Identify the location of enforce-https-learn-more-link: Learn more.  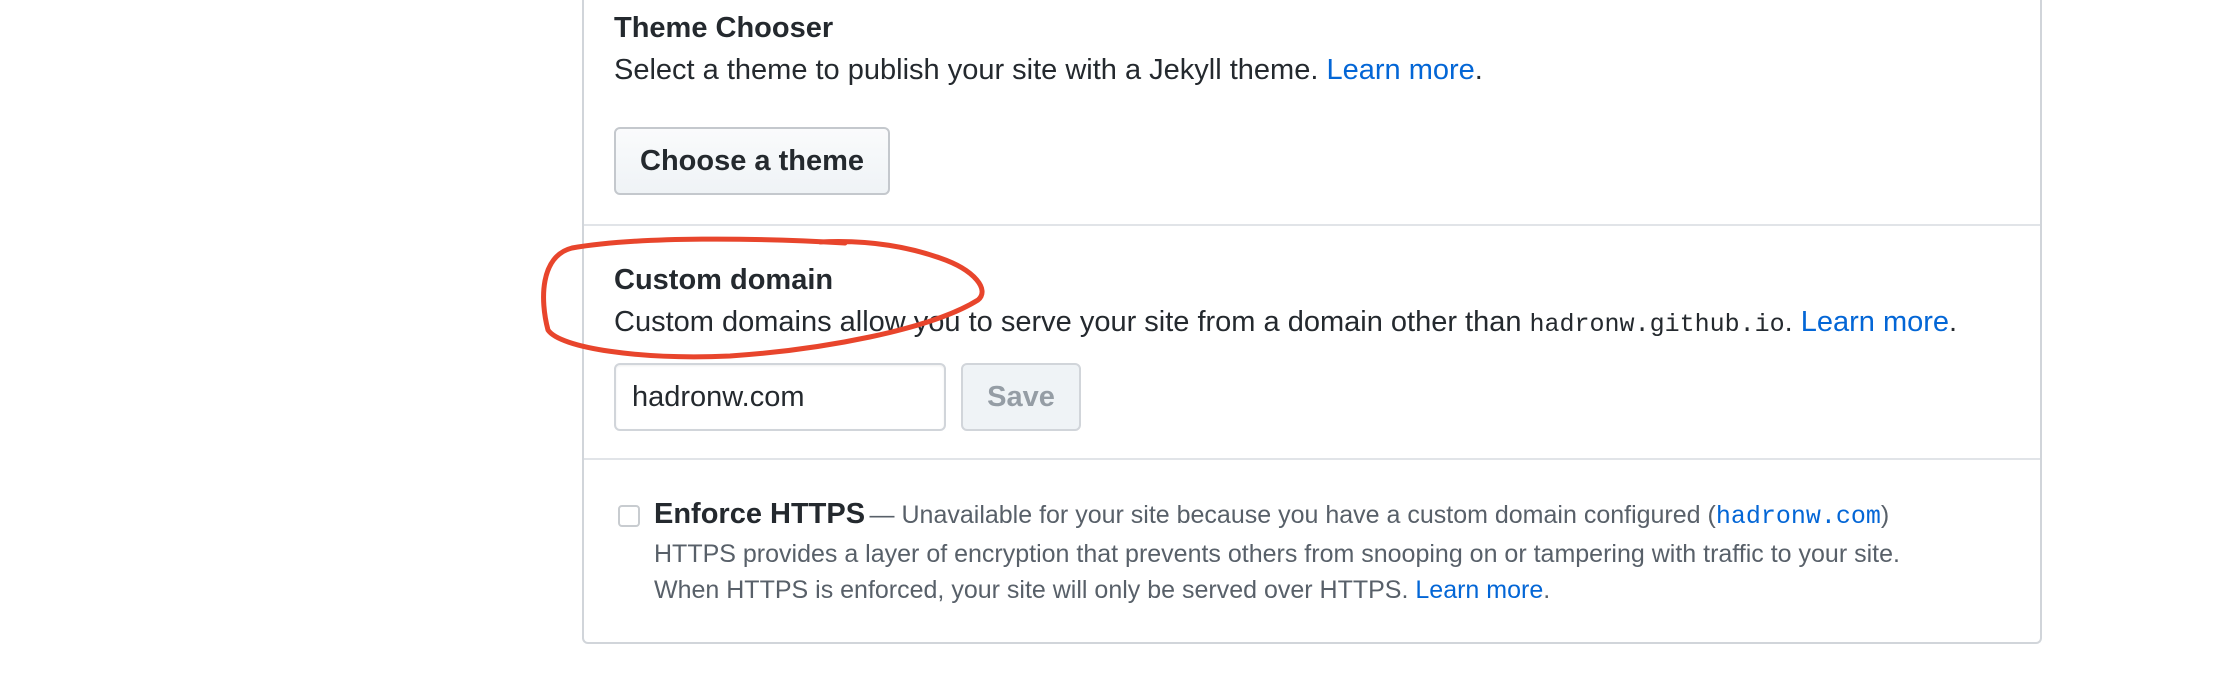
(1479, 590).